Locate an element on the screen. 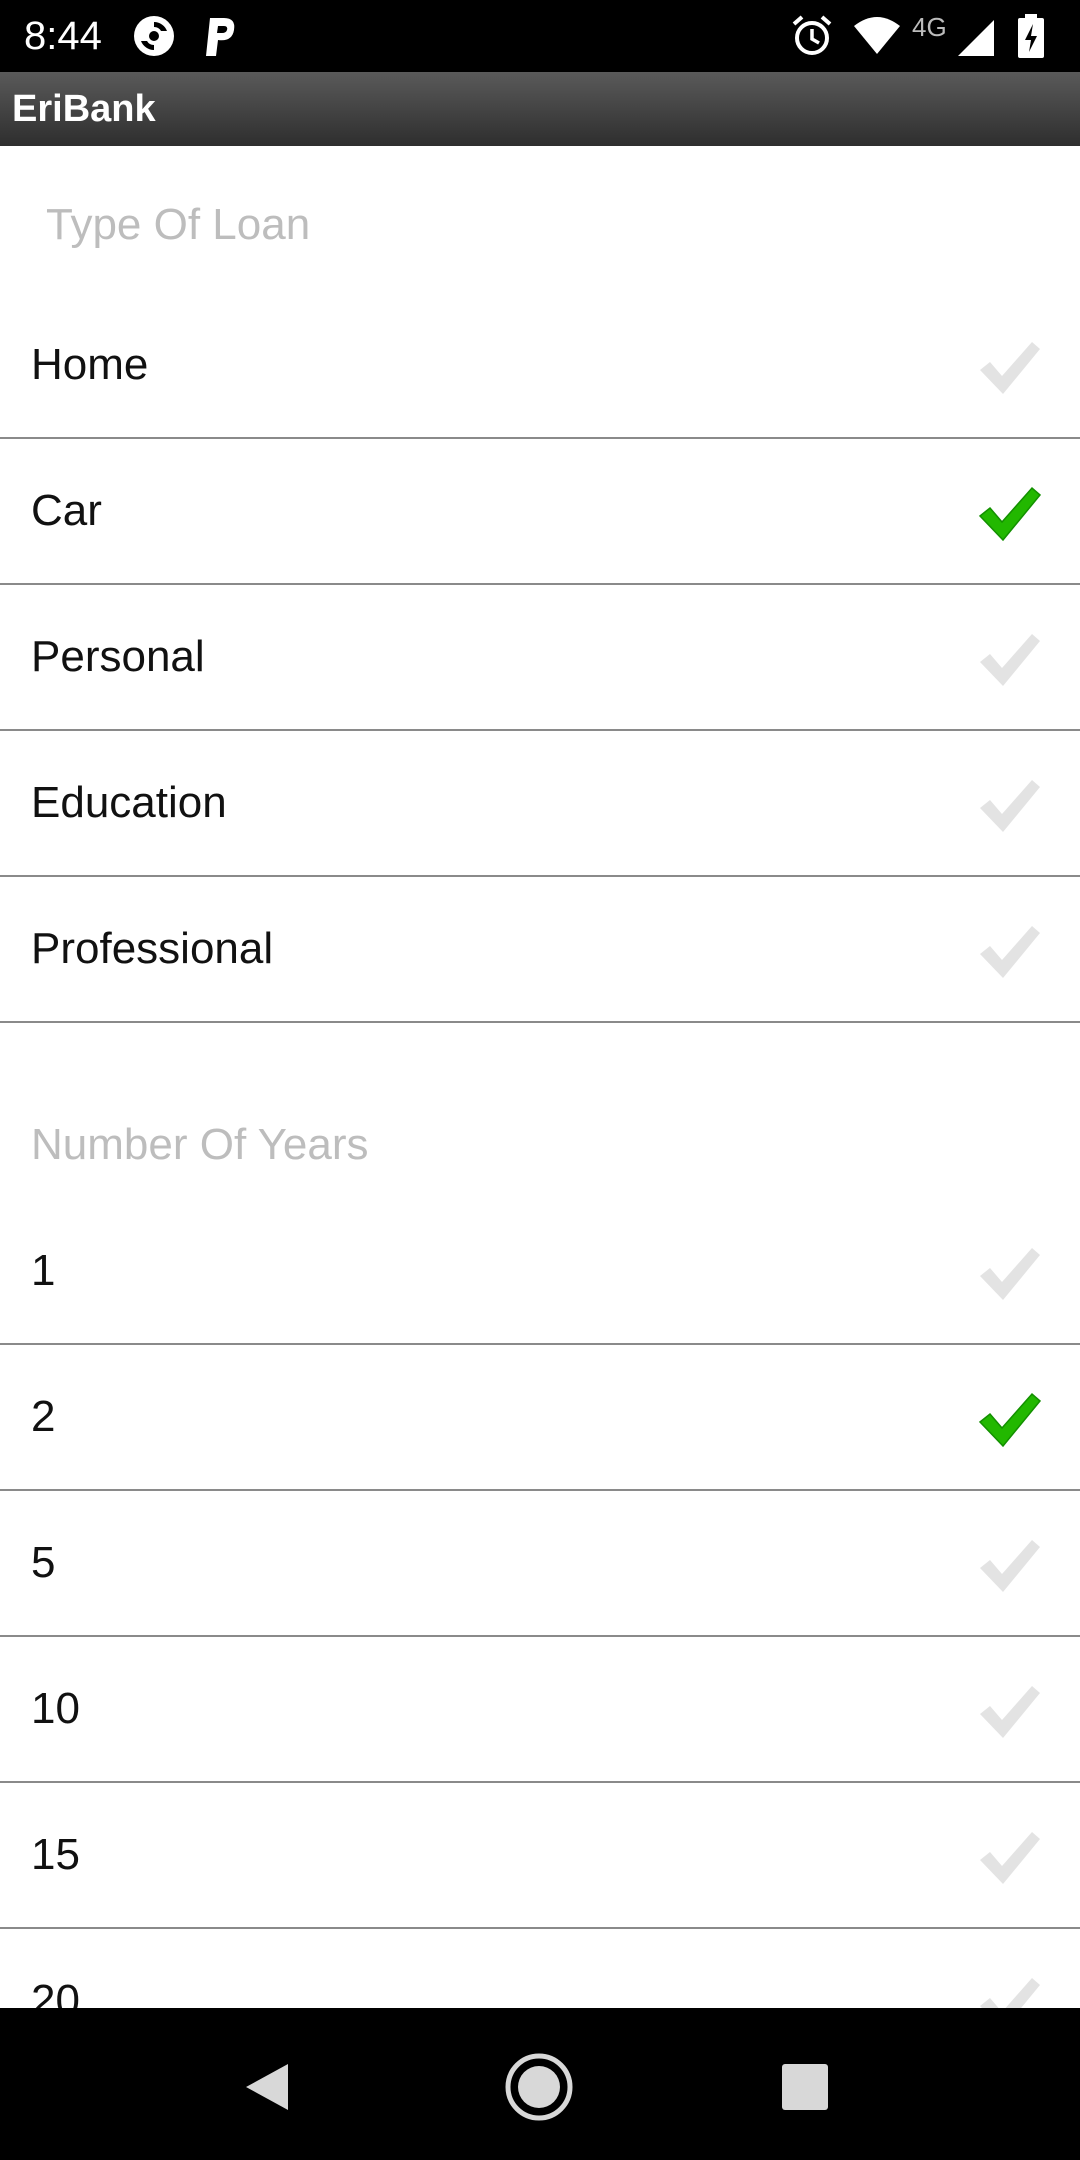 The height and width of the screenshot is (2160, 1080). loan-type-option-label: Professional is located at coordinates (152, 948).